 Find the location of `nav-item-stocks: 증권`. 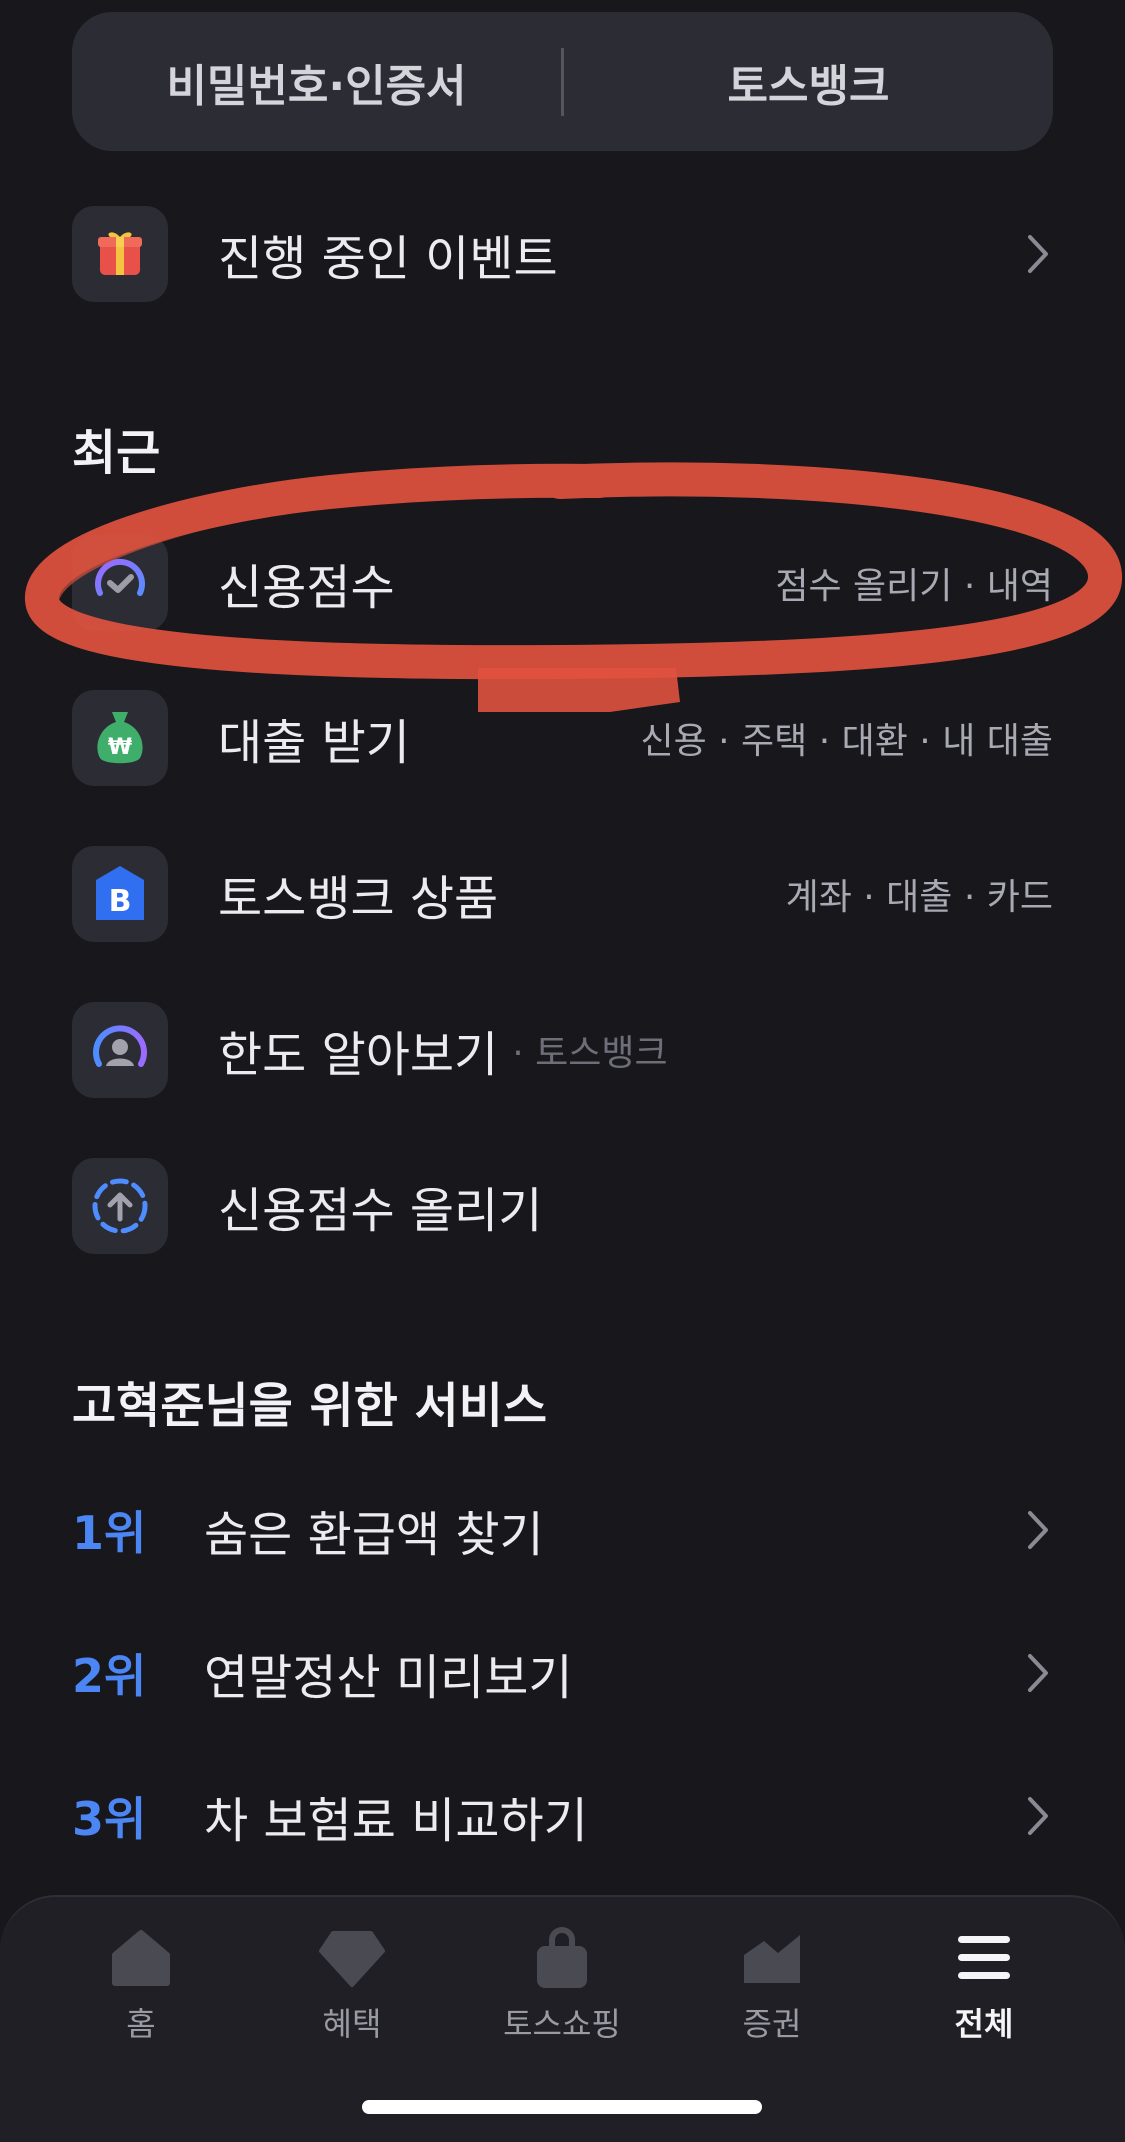

nav-item-stocks: 증권 is located at coordinates (772, 1988).